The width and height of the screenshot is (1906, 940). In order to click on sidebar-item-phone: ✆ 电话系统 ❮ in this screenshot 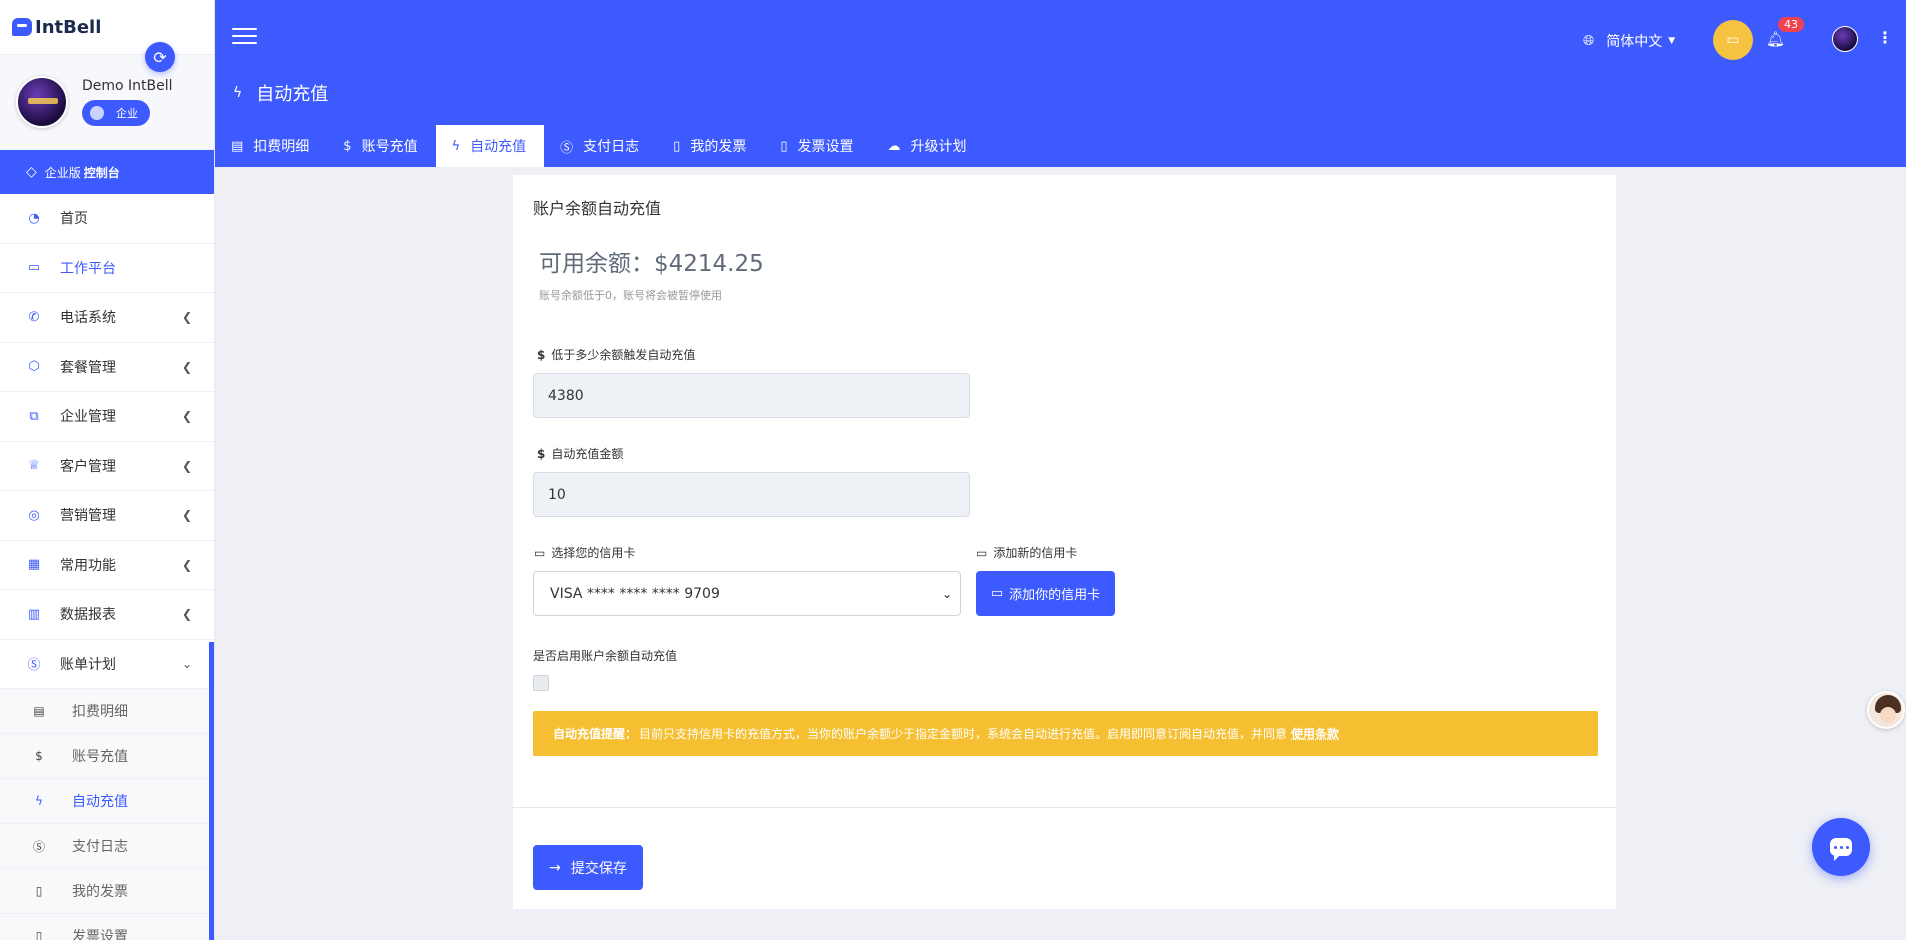, I will do `click(107, 318)`.